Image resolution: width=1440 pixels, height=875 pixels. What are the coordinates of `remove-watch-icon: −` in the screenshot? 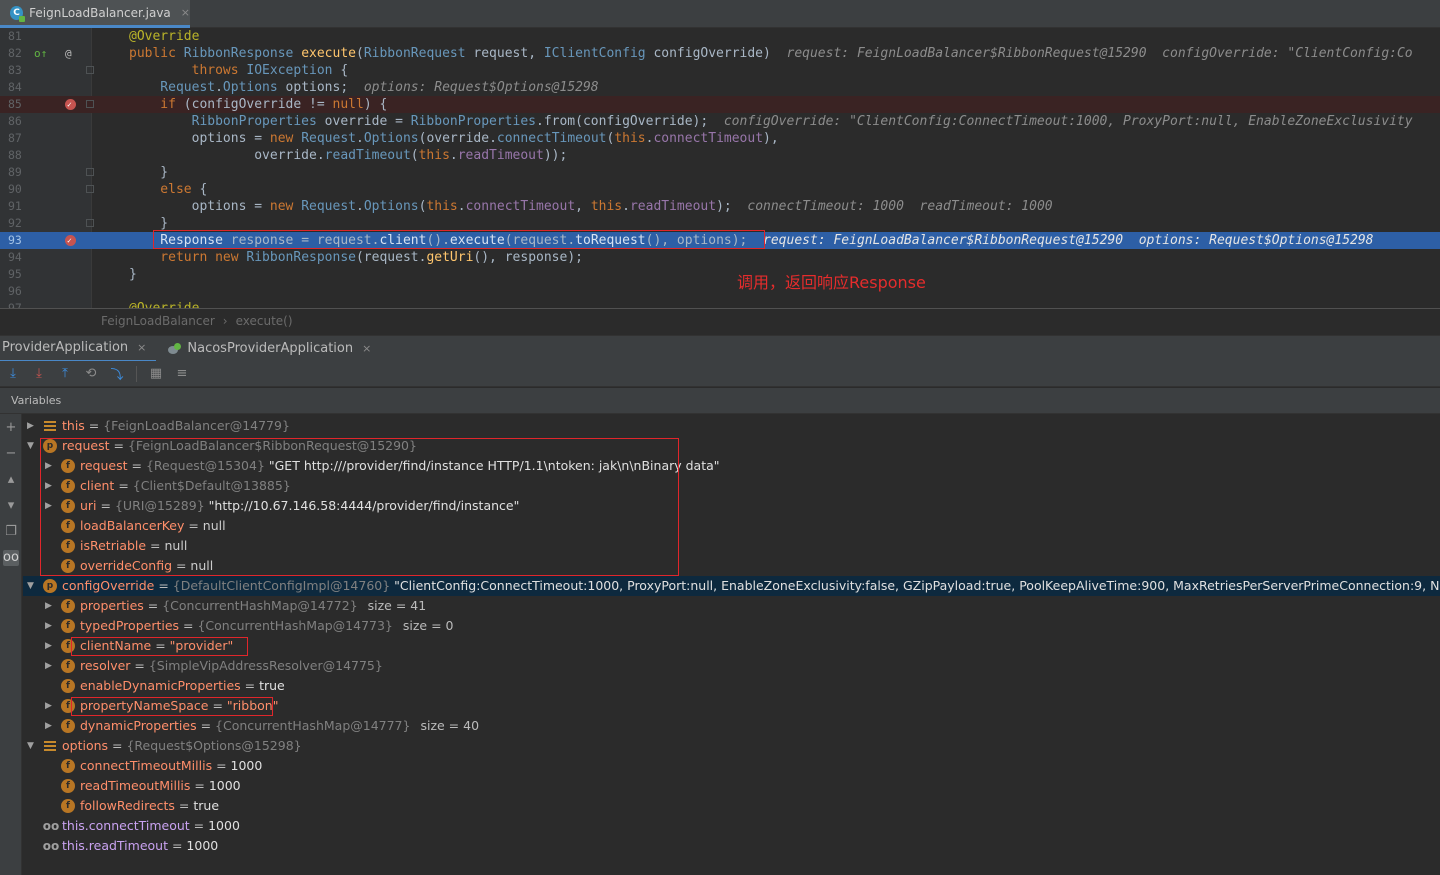 It's located at (11, 454).